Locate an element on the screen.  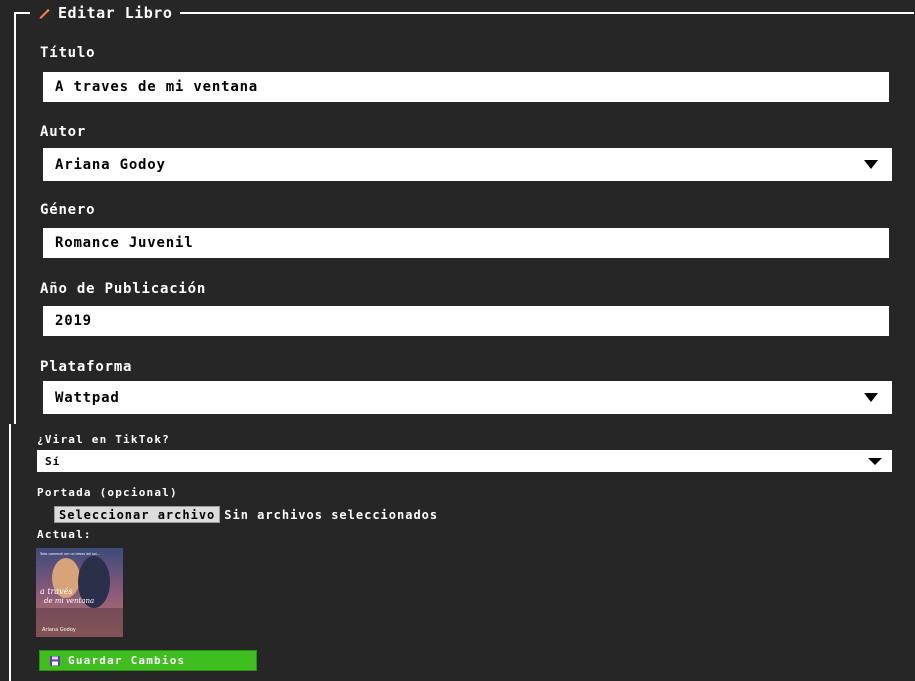
platform-select: Wattpad is located at coordinates (467, 397).